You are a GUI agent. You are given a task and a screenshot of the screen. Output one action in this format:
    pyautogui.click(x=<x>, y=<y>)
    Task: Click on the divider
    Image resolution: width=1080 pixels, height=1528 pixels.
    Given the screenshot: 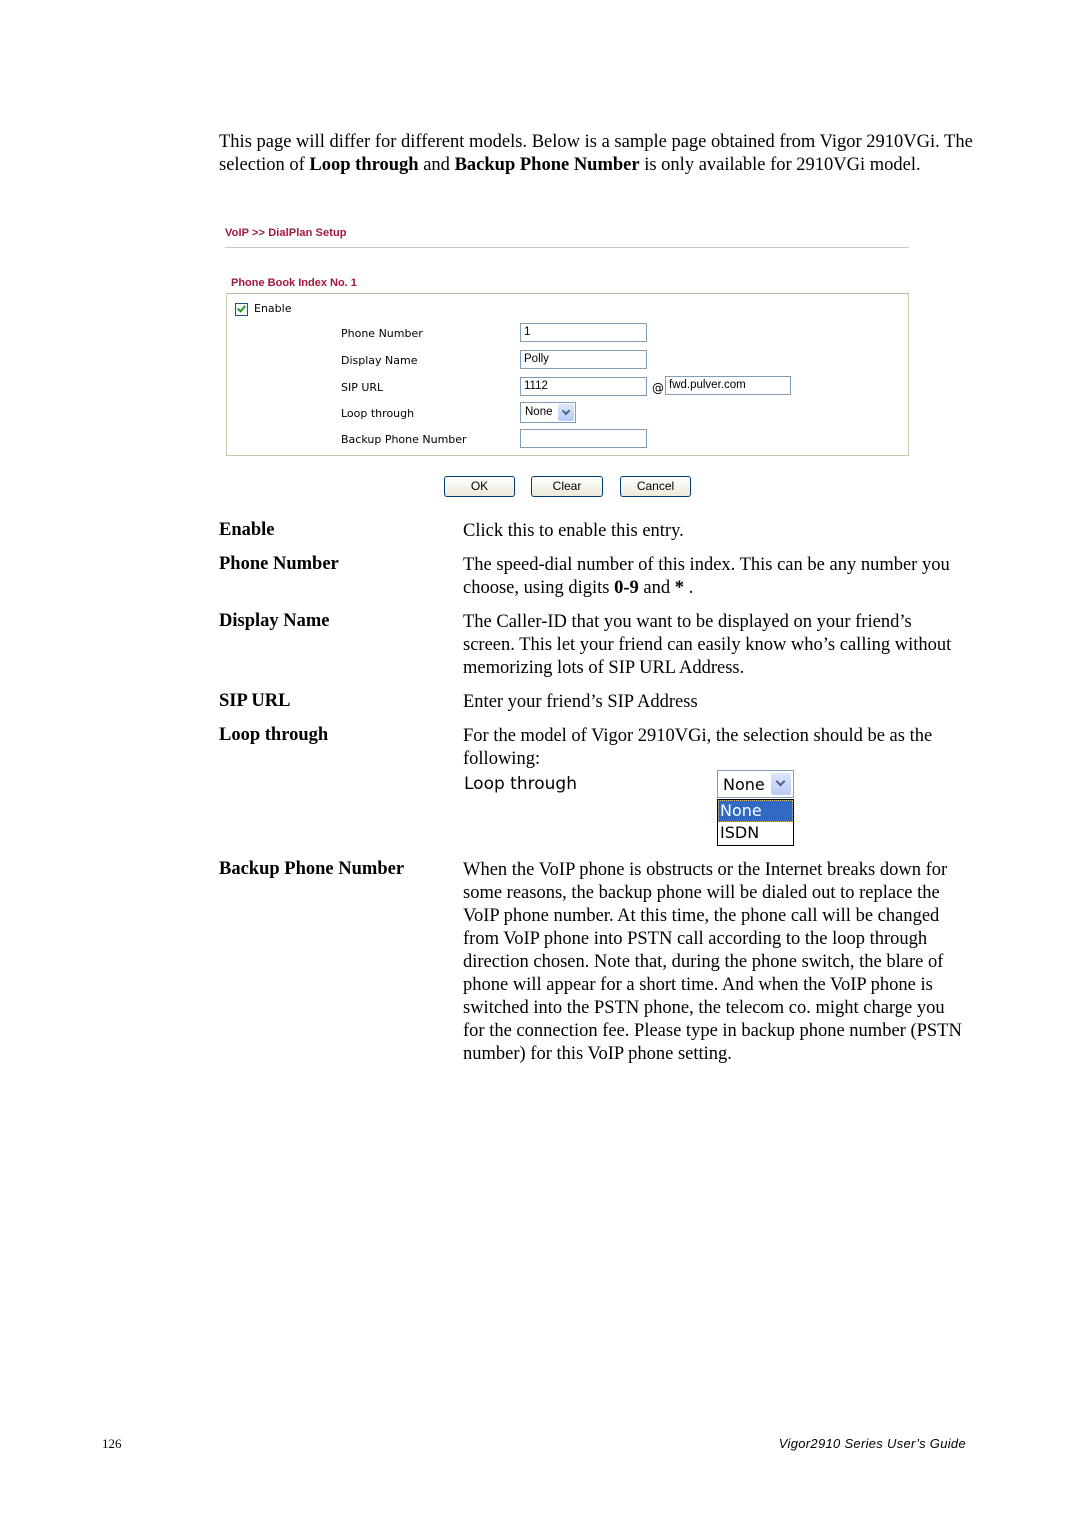 What is the action you would take?
    pyautogui.click(x=567, y=247)
    